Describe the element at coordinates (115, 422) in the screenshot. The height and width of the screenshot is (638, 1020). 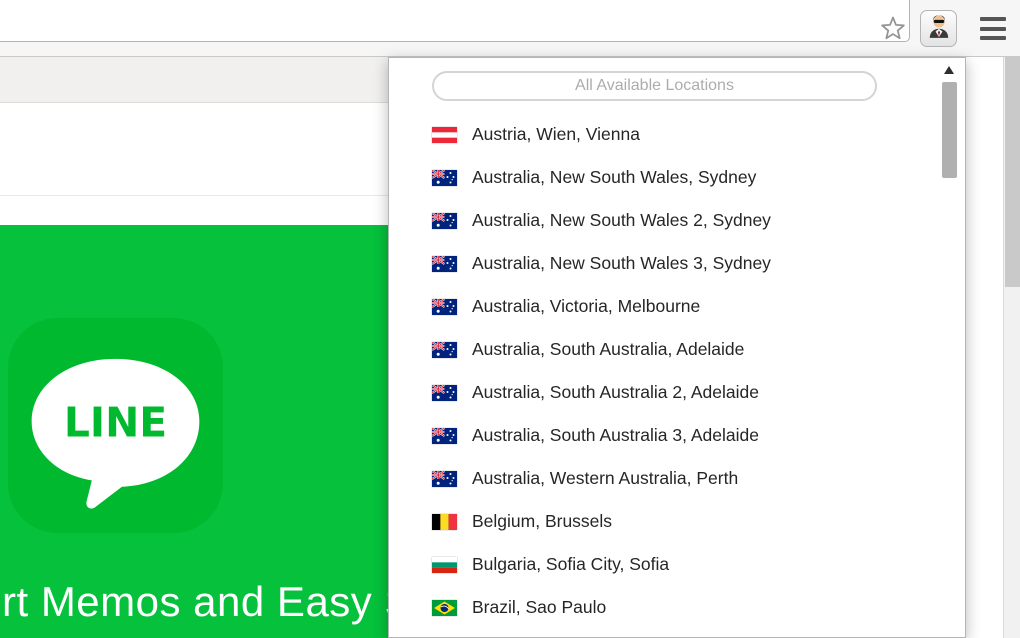
I see `line-logo-text: LINE` at that location.